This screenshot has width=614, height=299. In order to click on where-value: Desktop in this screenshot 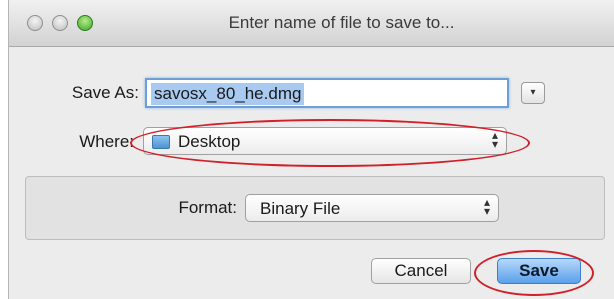, I will do `click(209, 141)`.